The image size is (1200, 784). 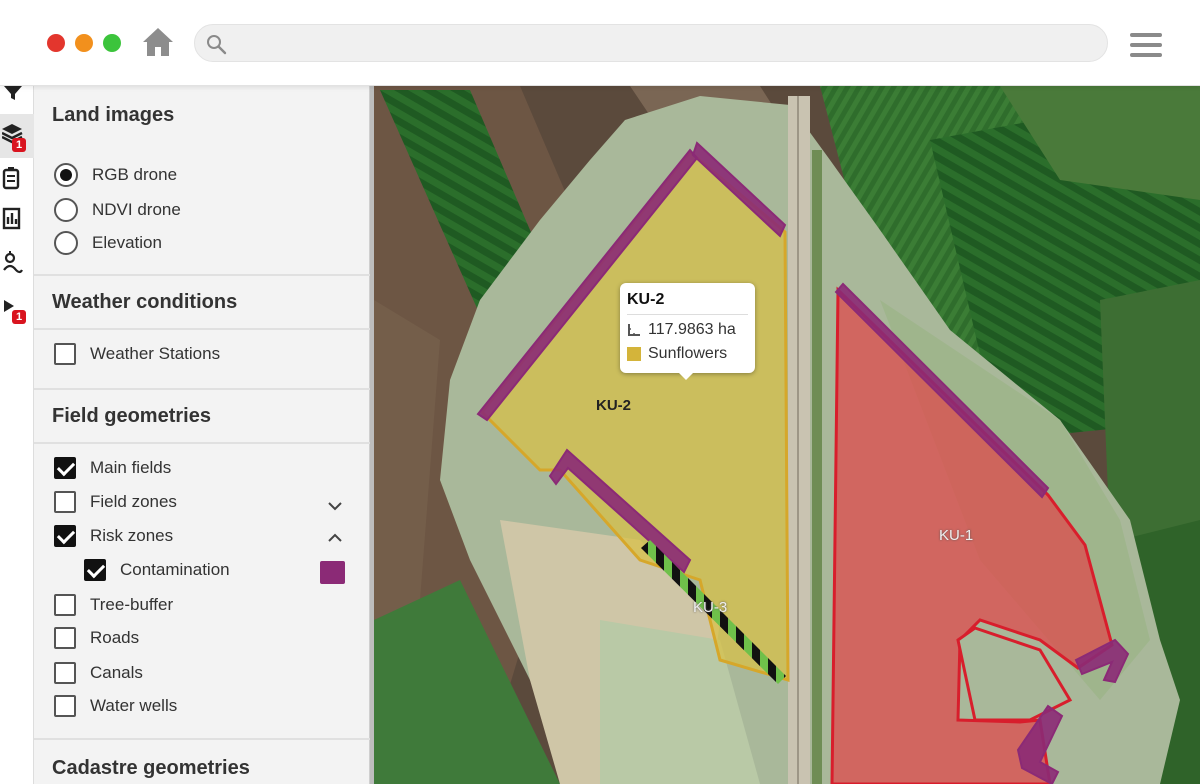 What do you see at coordinates (145, 302) in the screenshot?
I see `weather-conditions-title: Weather conditions` at bounding box center [145, 302].